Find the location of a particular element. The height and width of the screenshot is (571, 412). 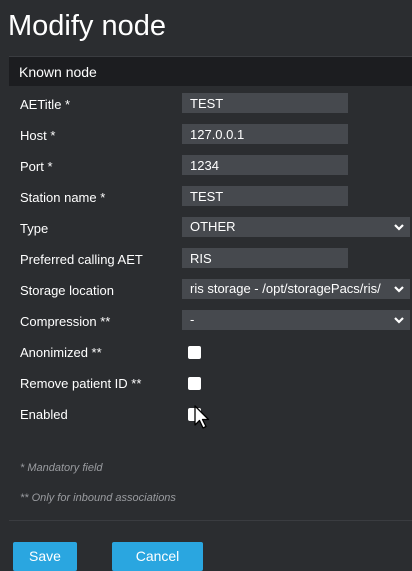

row-compression: Compression ** - is located at coordinates (210, 322).